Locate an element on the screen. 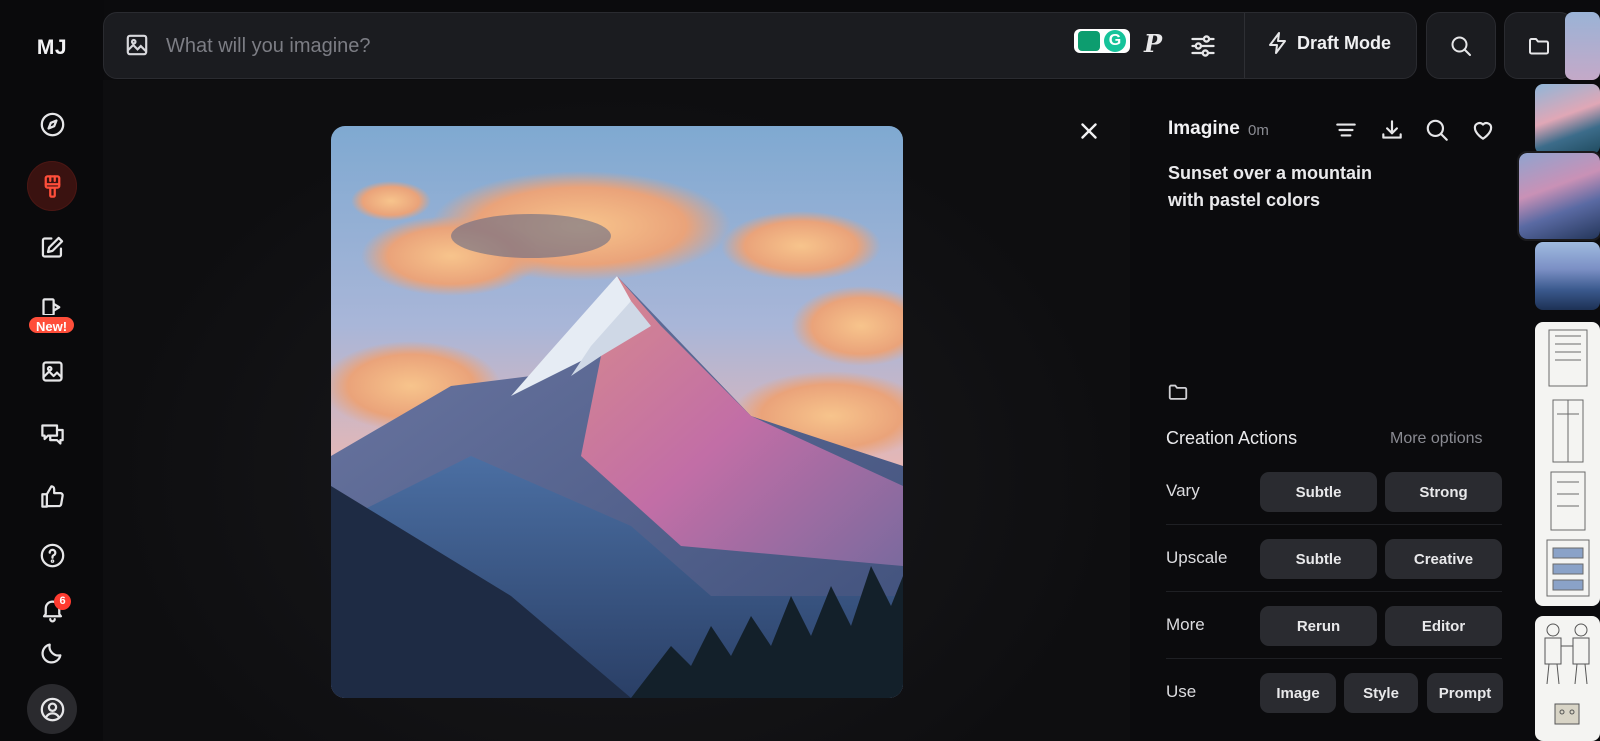 The width and height of the screenshot is (1600, 741). create-button is located at coordinates (52, 186).